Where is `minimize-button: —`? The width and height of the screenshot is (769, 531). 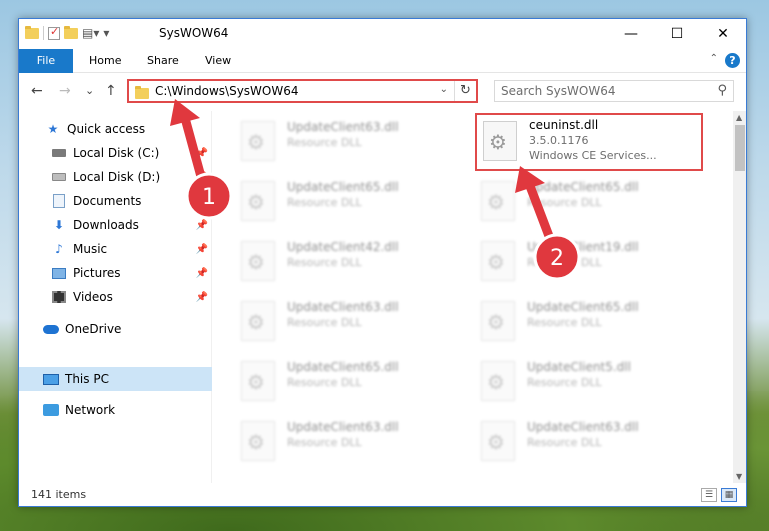
minimize-button: — is located at coordinates (631, 34).